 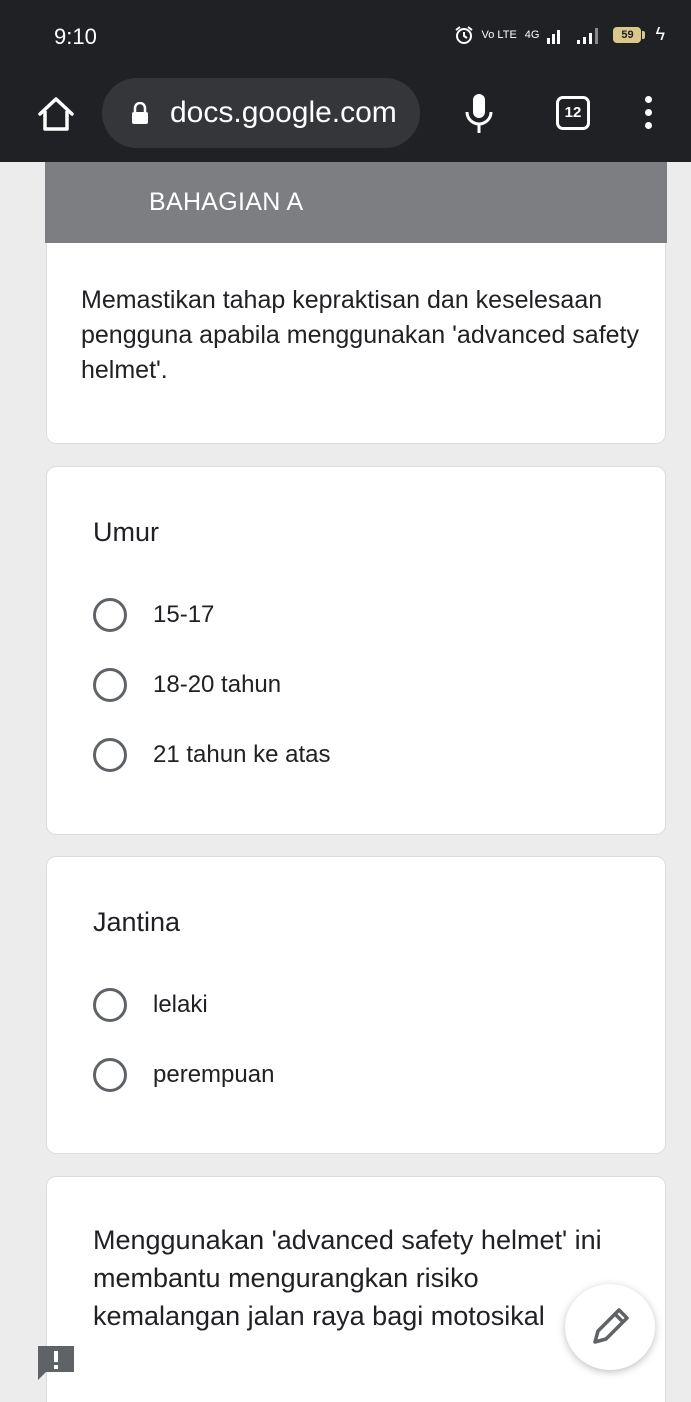 I want to click on status-icons: Vo LTE 4G 59 ϟ, so click(x=559, y=34).